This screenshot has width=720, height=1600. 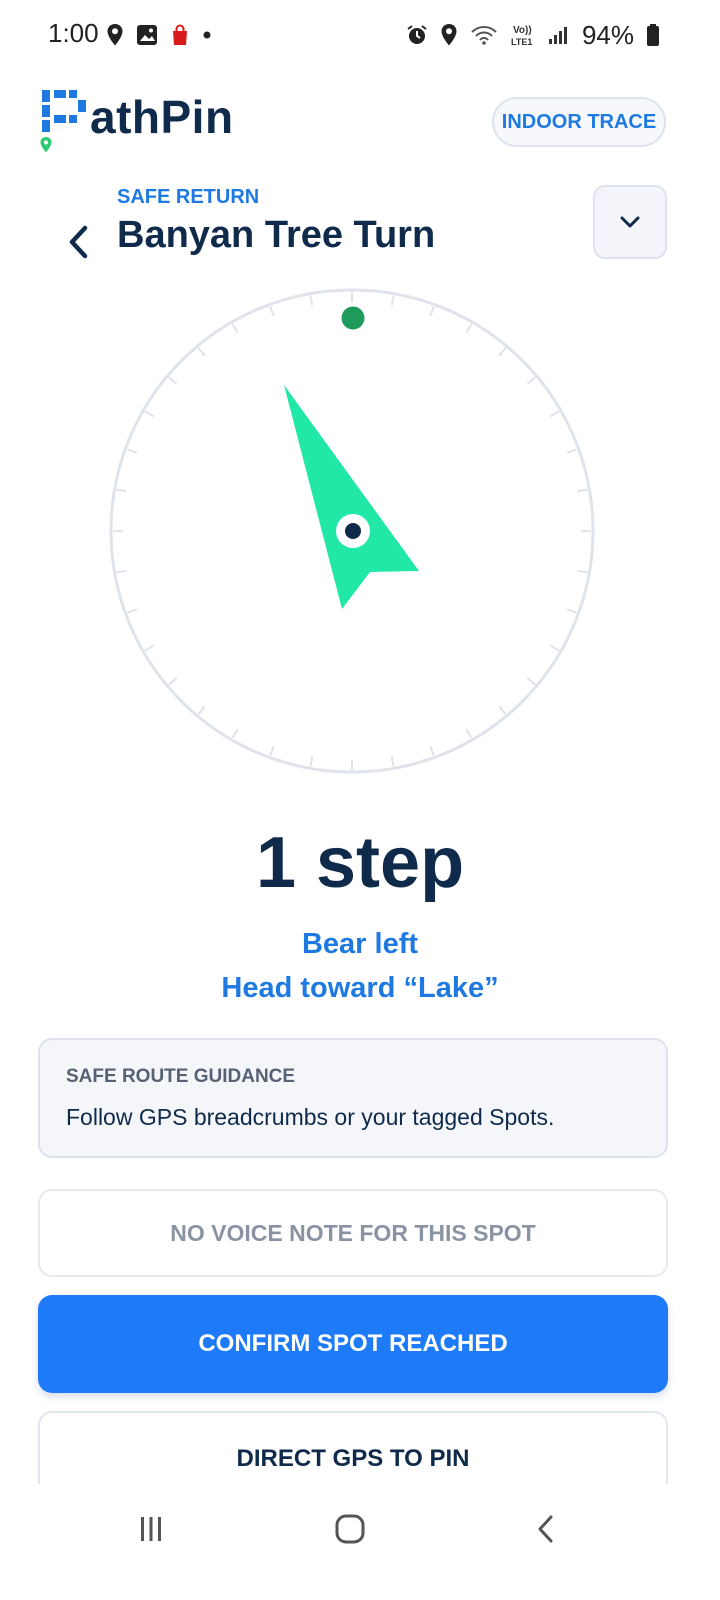 I want to click on chevron-down-icon, so click(x=630, y=222).